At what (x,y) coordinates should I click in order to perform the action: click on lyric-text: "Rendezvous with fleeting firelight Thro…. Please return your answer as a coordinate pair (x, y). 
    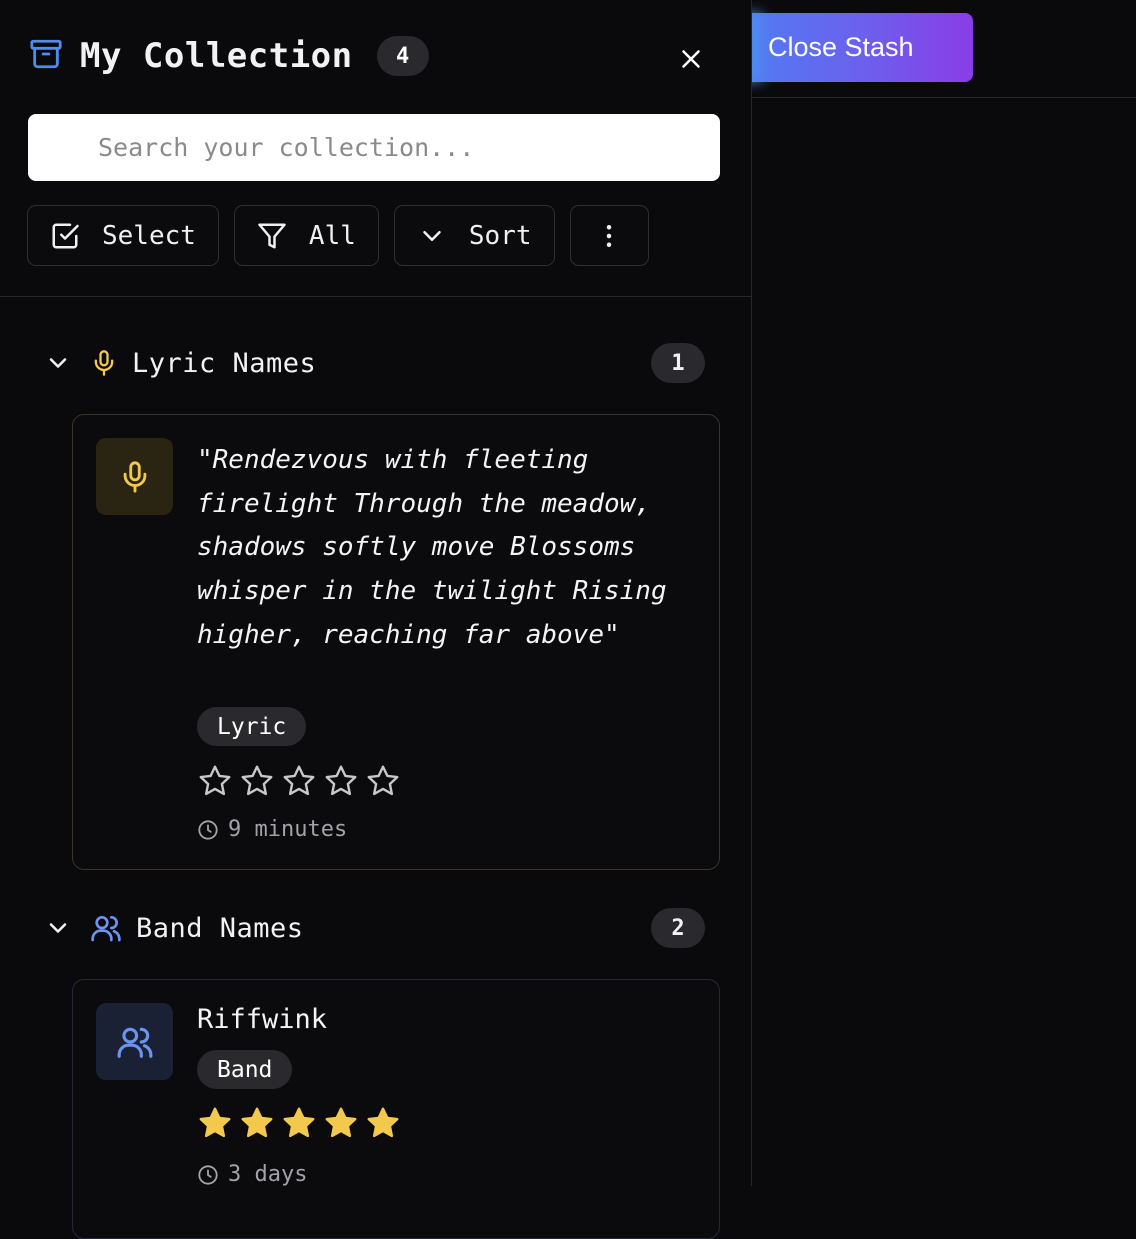
    Looking at the image, I should click on (432, 547).